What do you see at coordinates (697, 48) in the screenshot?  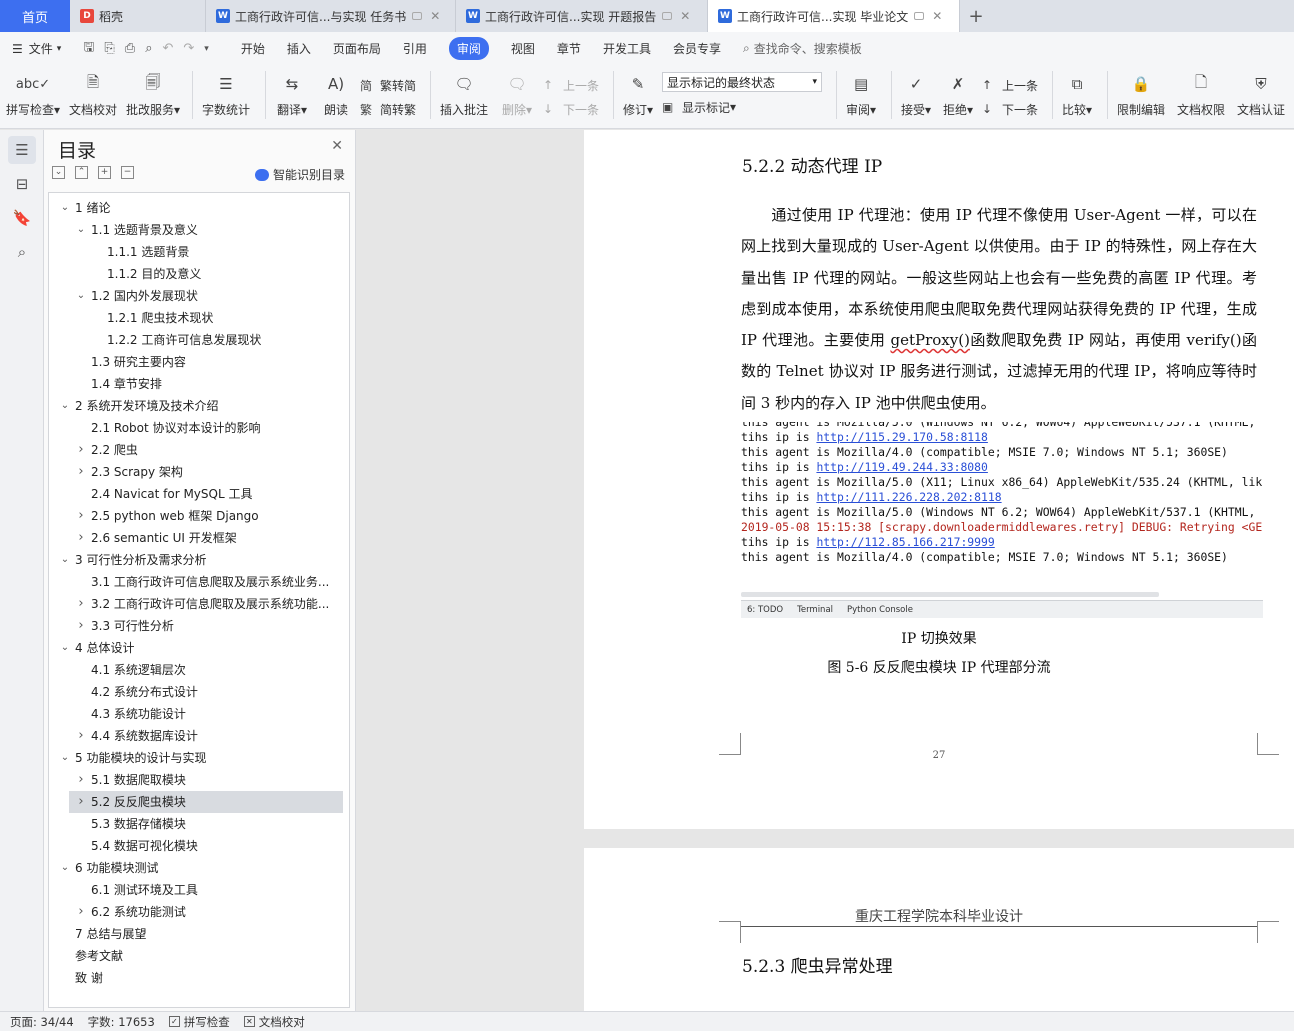 I see `menu-member: 会员专享` at bounding box center [697, 48].